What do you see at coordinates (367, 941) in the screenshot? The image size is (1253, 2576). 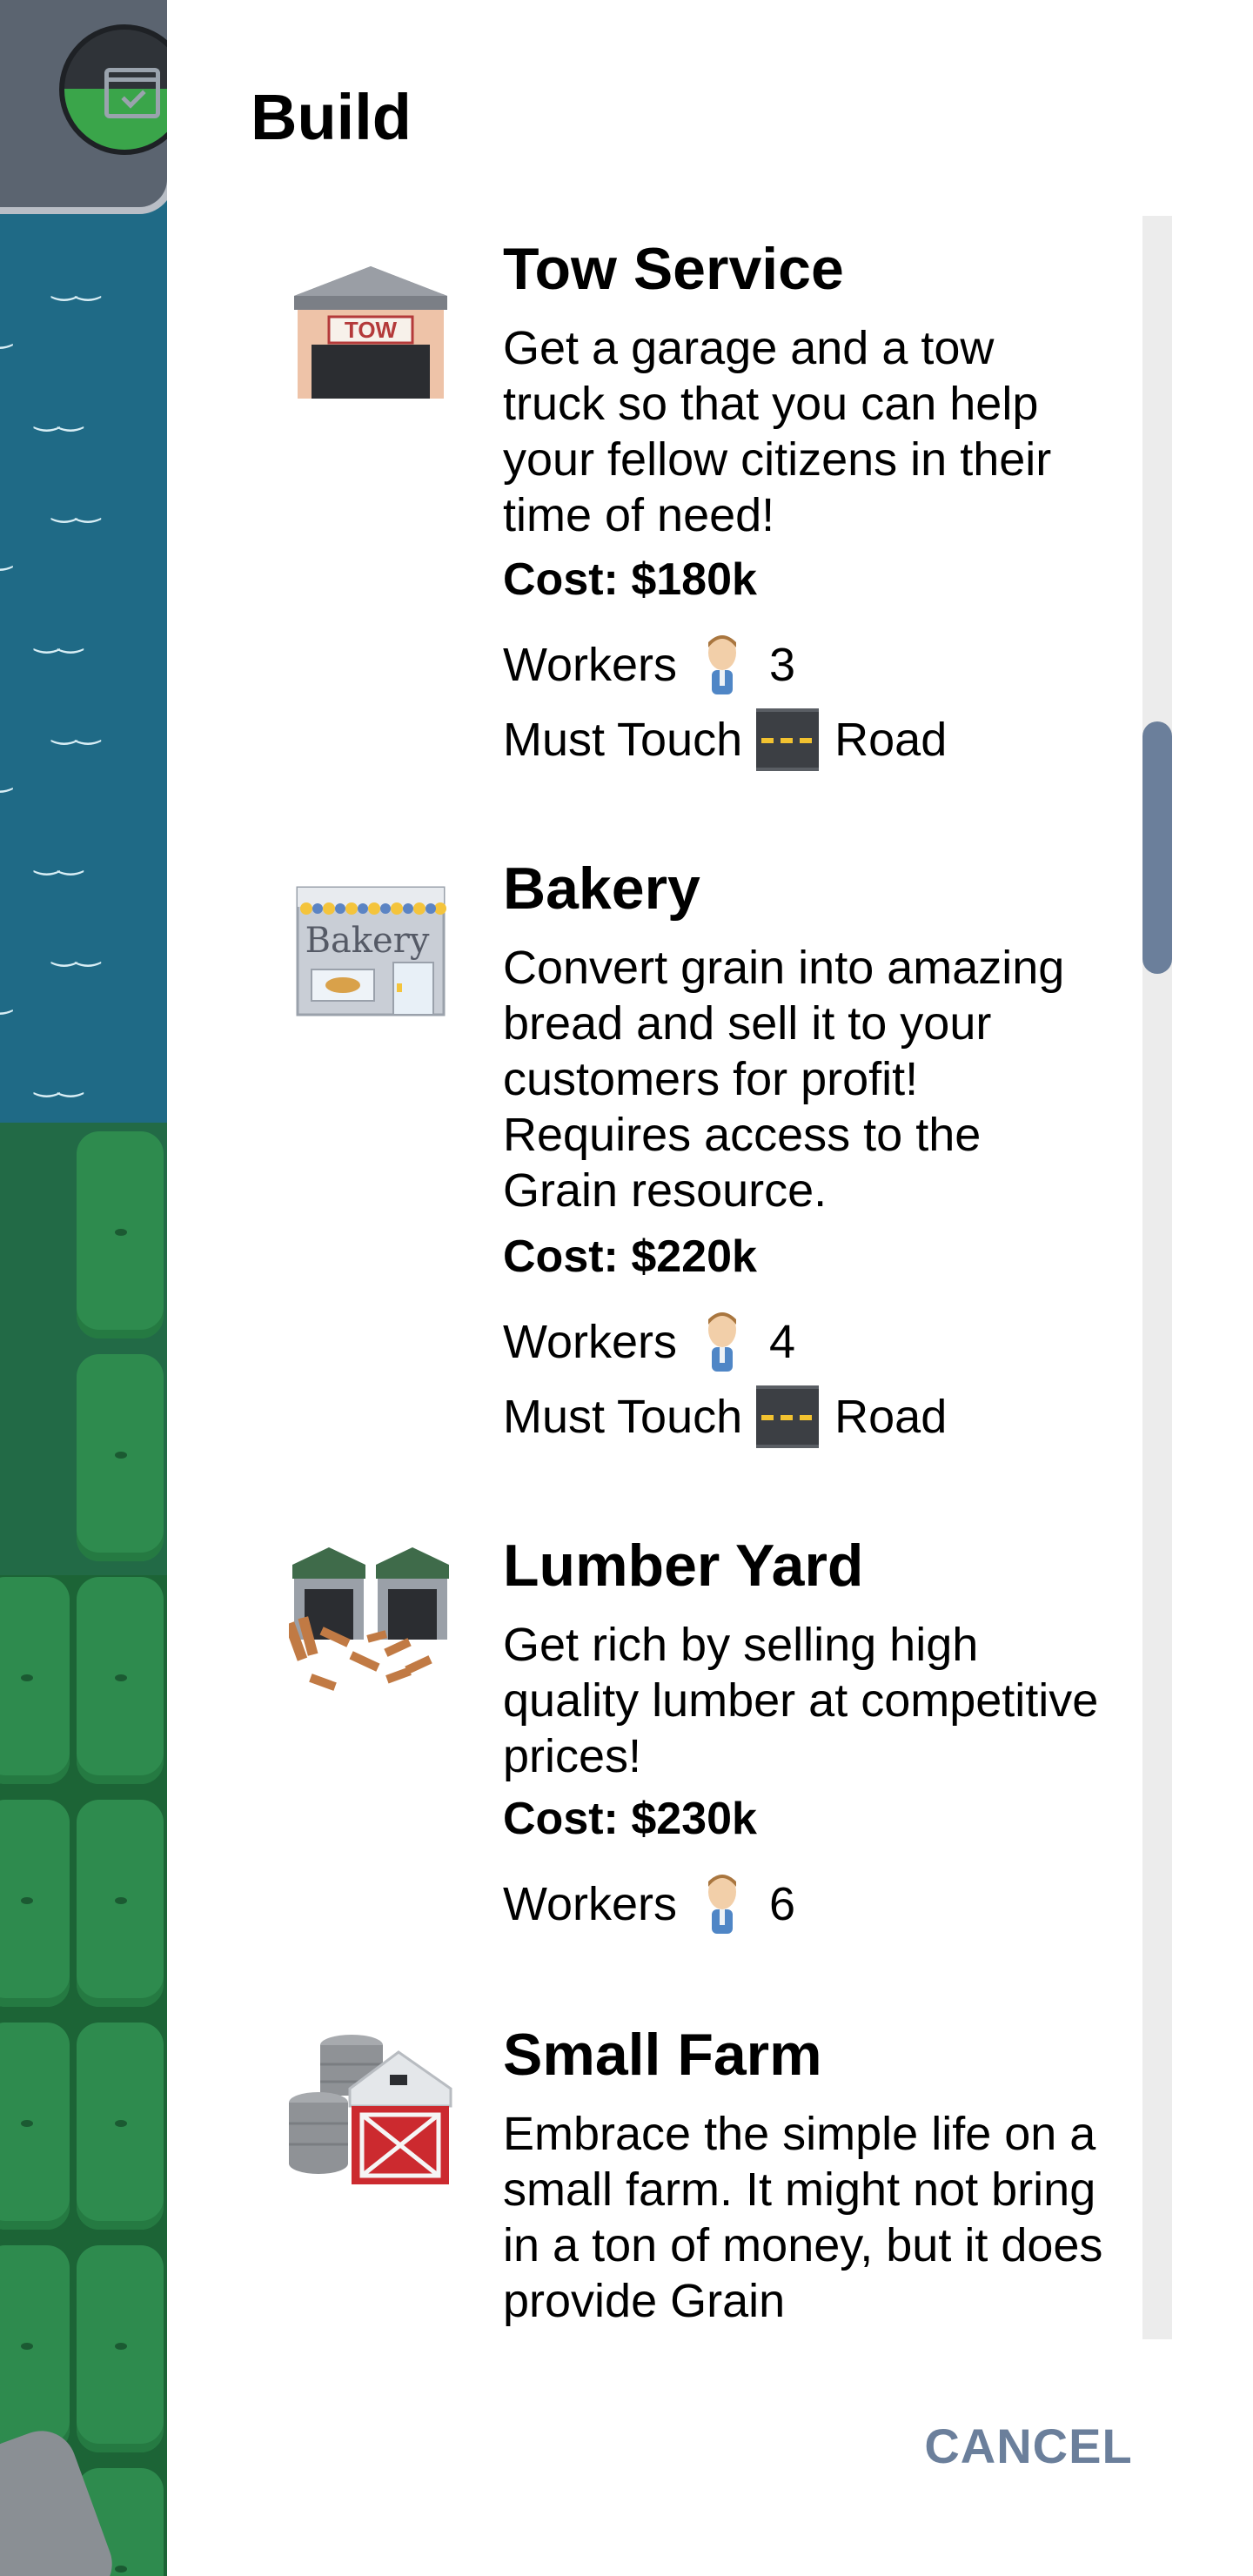 I see `bakery-sign: Bakery` at bounding box center [367, 941].